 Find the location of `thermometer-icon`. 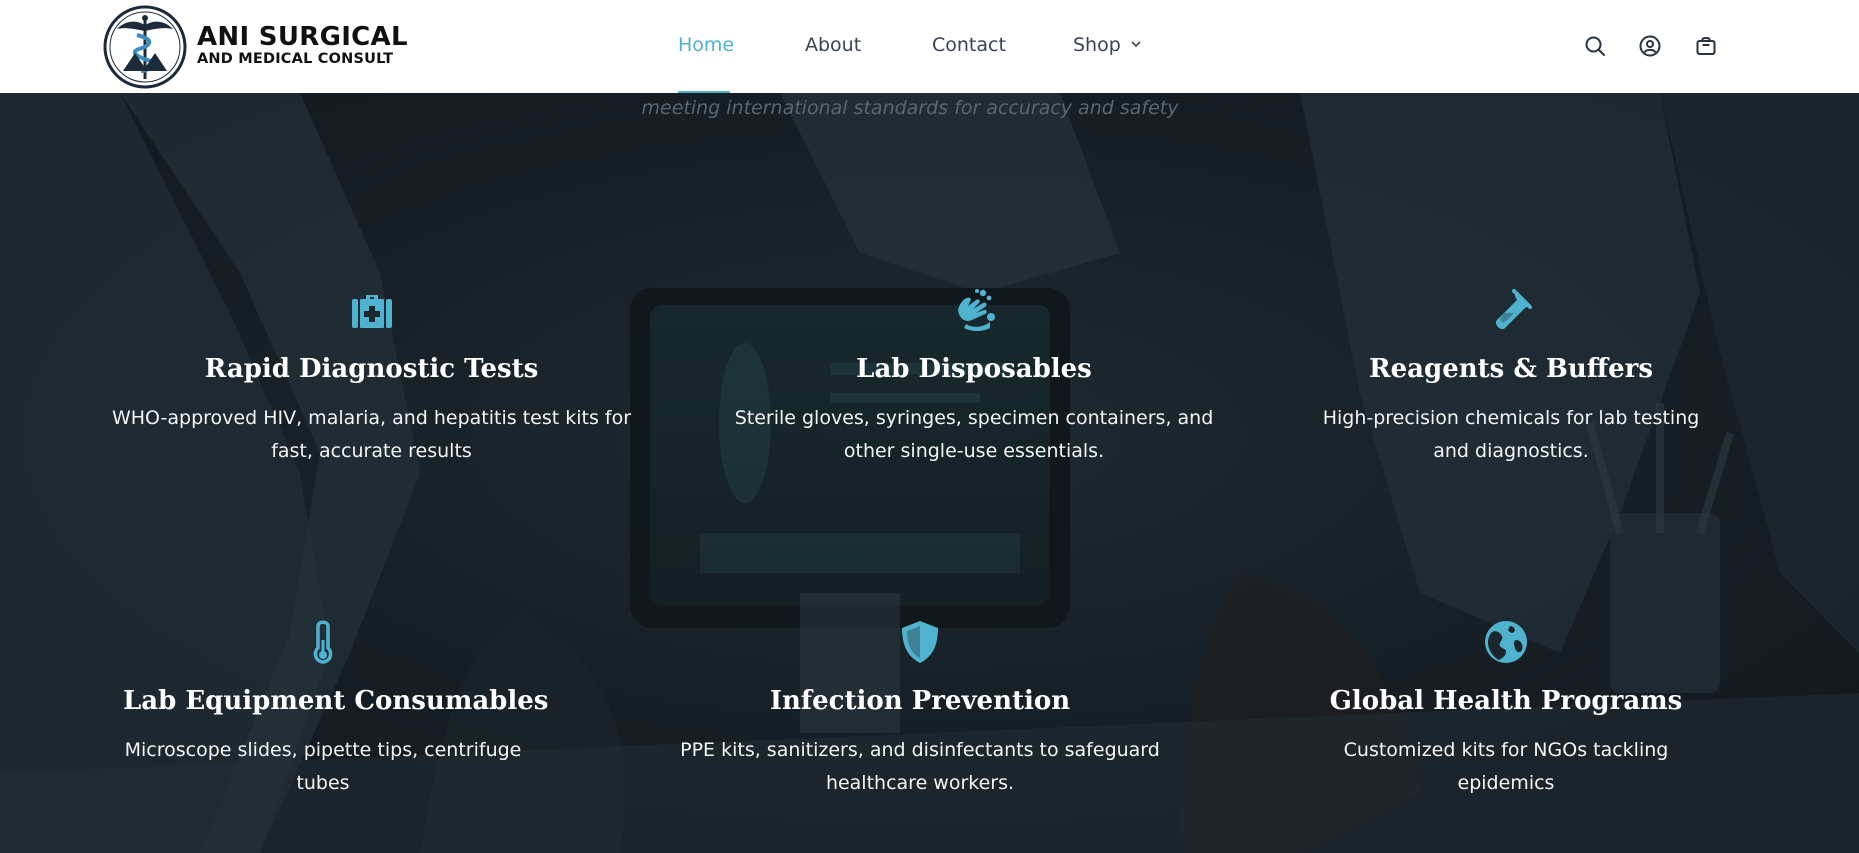

thermometer-icon is located at coordinates (323, 642).